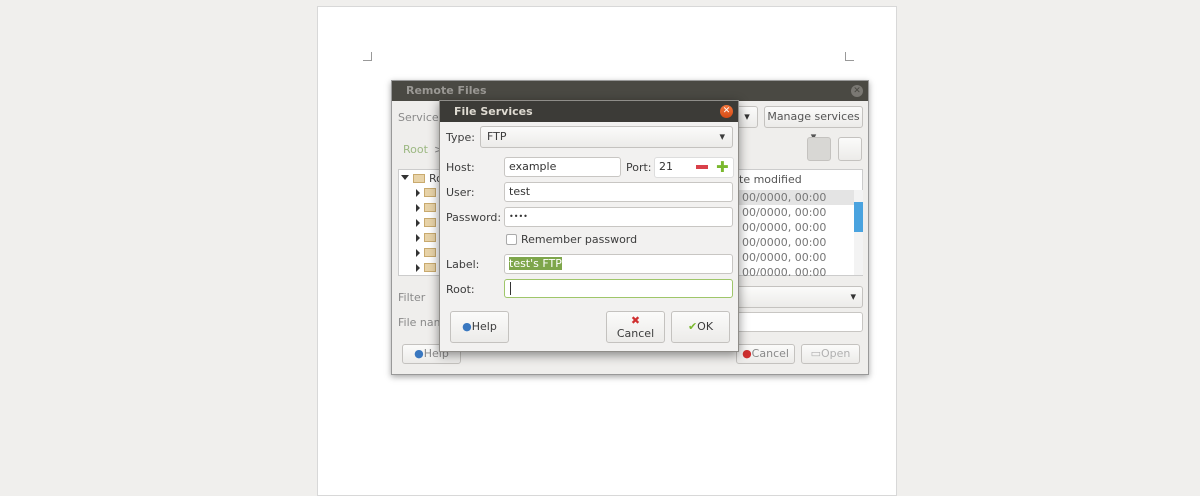  Describe the element at coordinates (692, 326) in the screenshot. I see `check-icon: ✔` at that location.